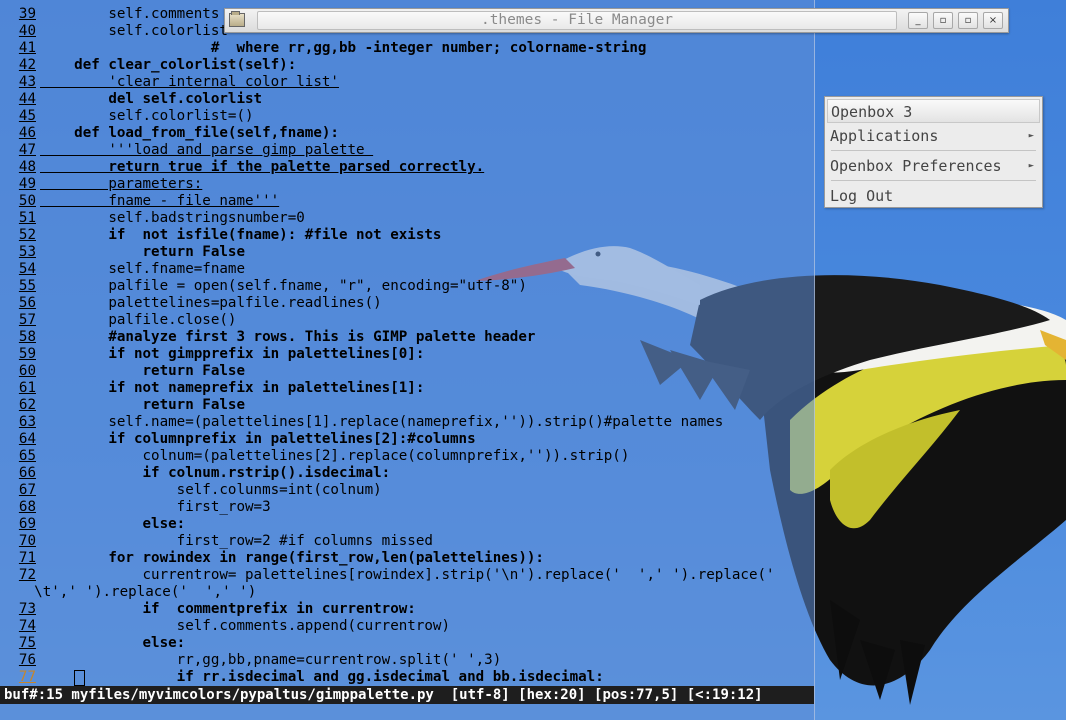 Image resolution: width=1066 pixels, height=720 pixels. I want to click on line-number: 41, so click(27, 48).